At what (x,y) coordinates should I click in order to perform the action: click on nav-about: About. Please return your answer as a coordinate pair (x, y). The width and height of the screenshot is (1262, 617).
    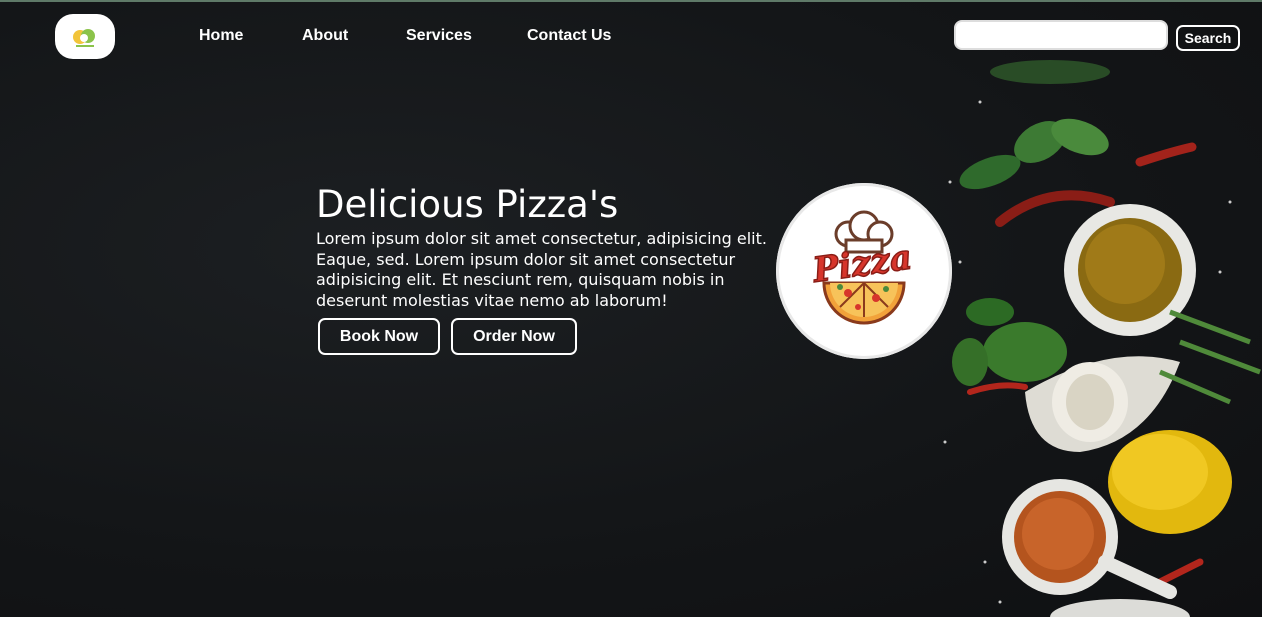
    Looking at the image, I should click on (325, 36).